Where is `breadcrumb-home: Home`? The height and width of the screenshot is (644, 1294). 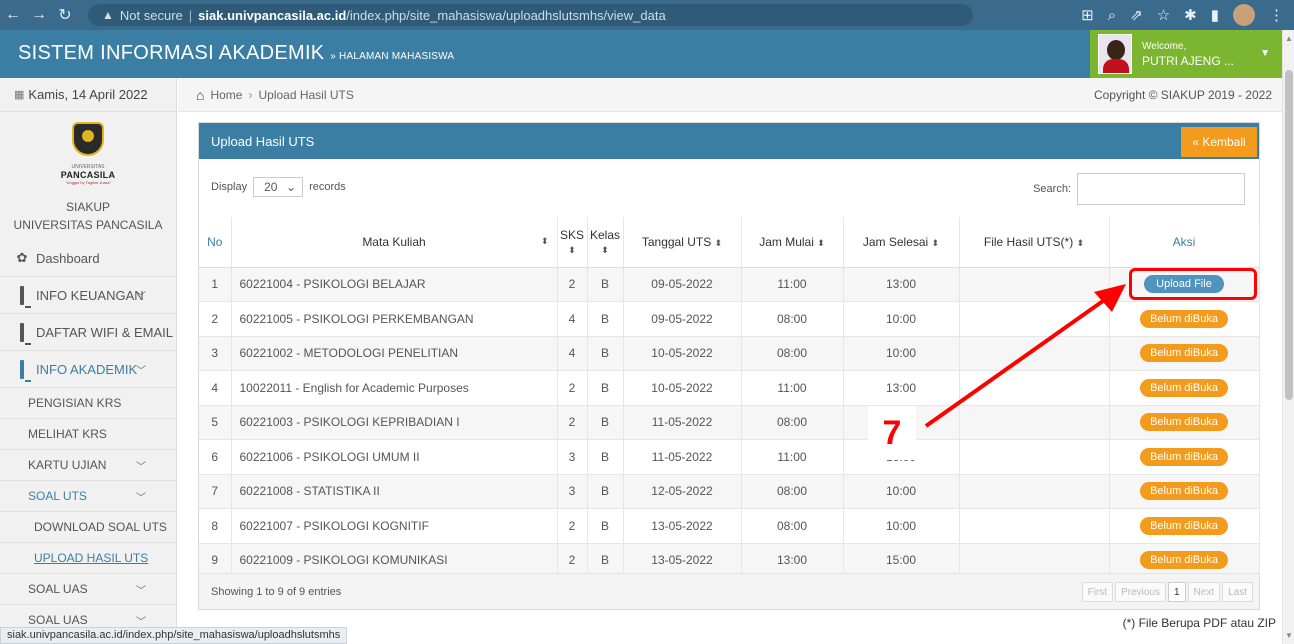
breadcrumb-home: Home is located at coordinates (226, 95).